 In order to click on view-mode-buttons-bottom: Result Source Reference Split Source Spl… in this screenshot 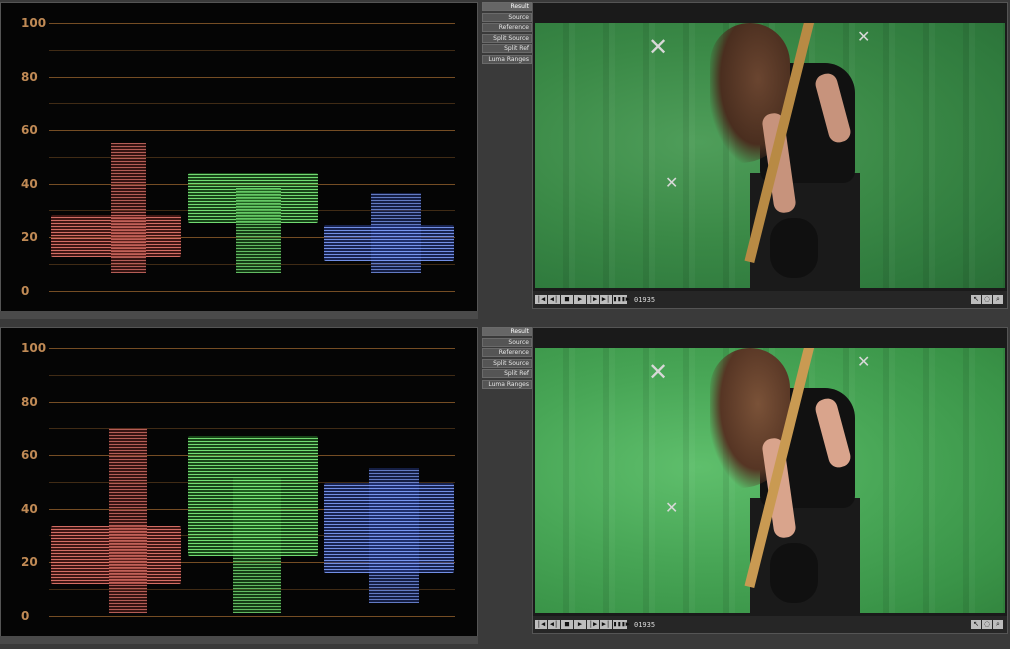, I will do `click(507, 358)`.